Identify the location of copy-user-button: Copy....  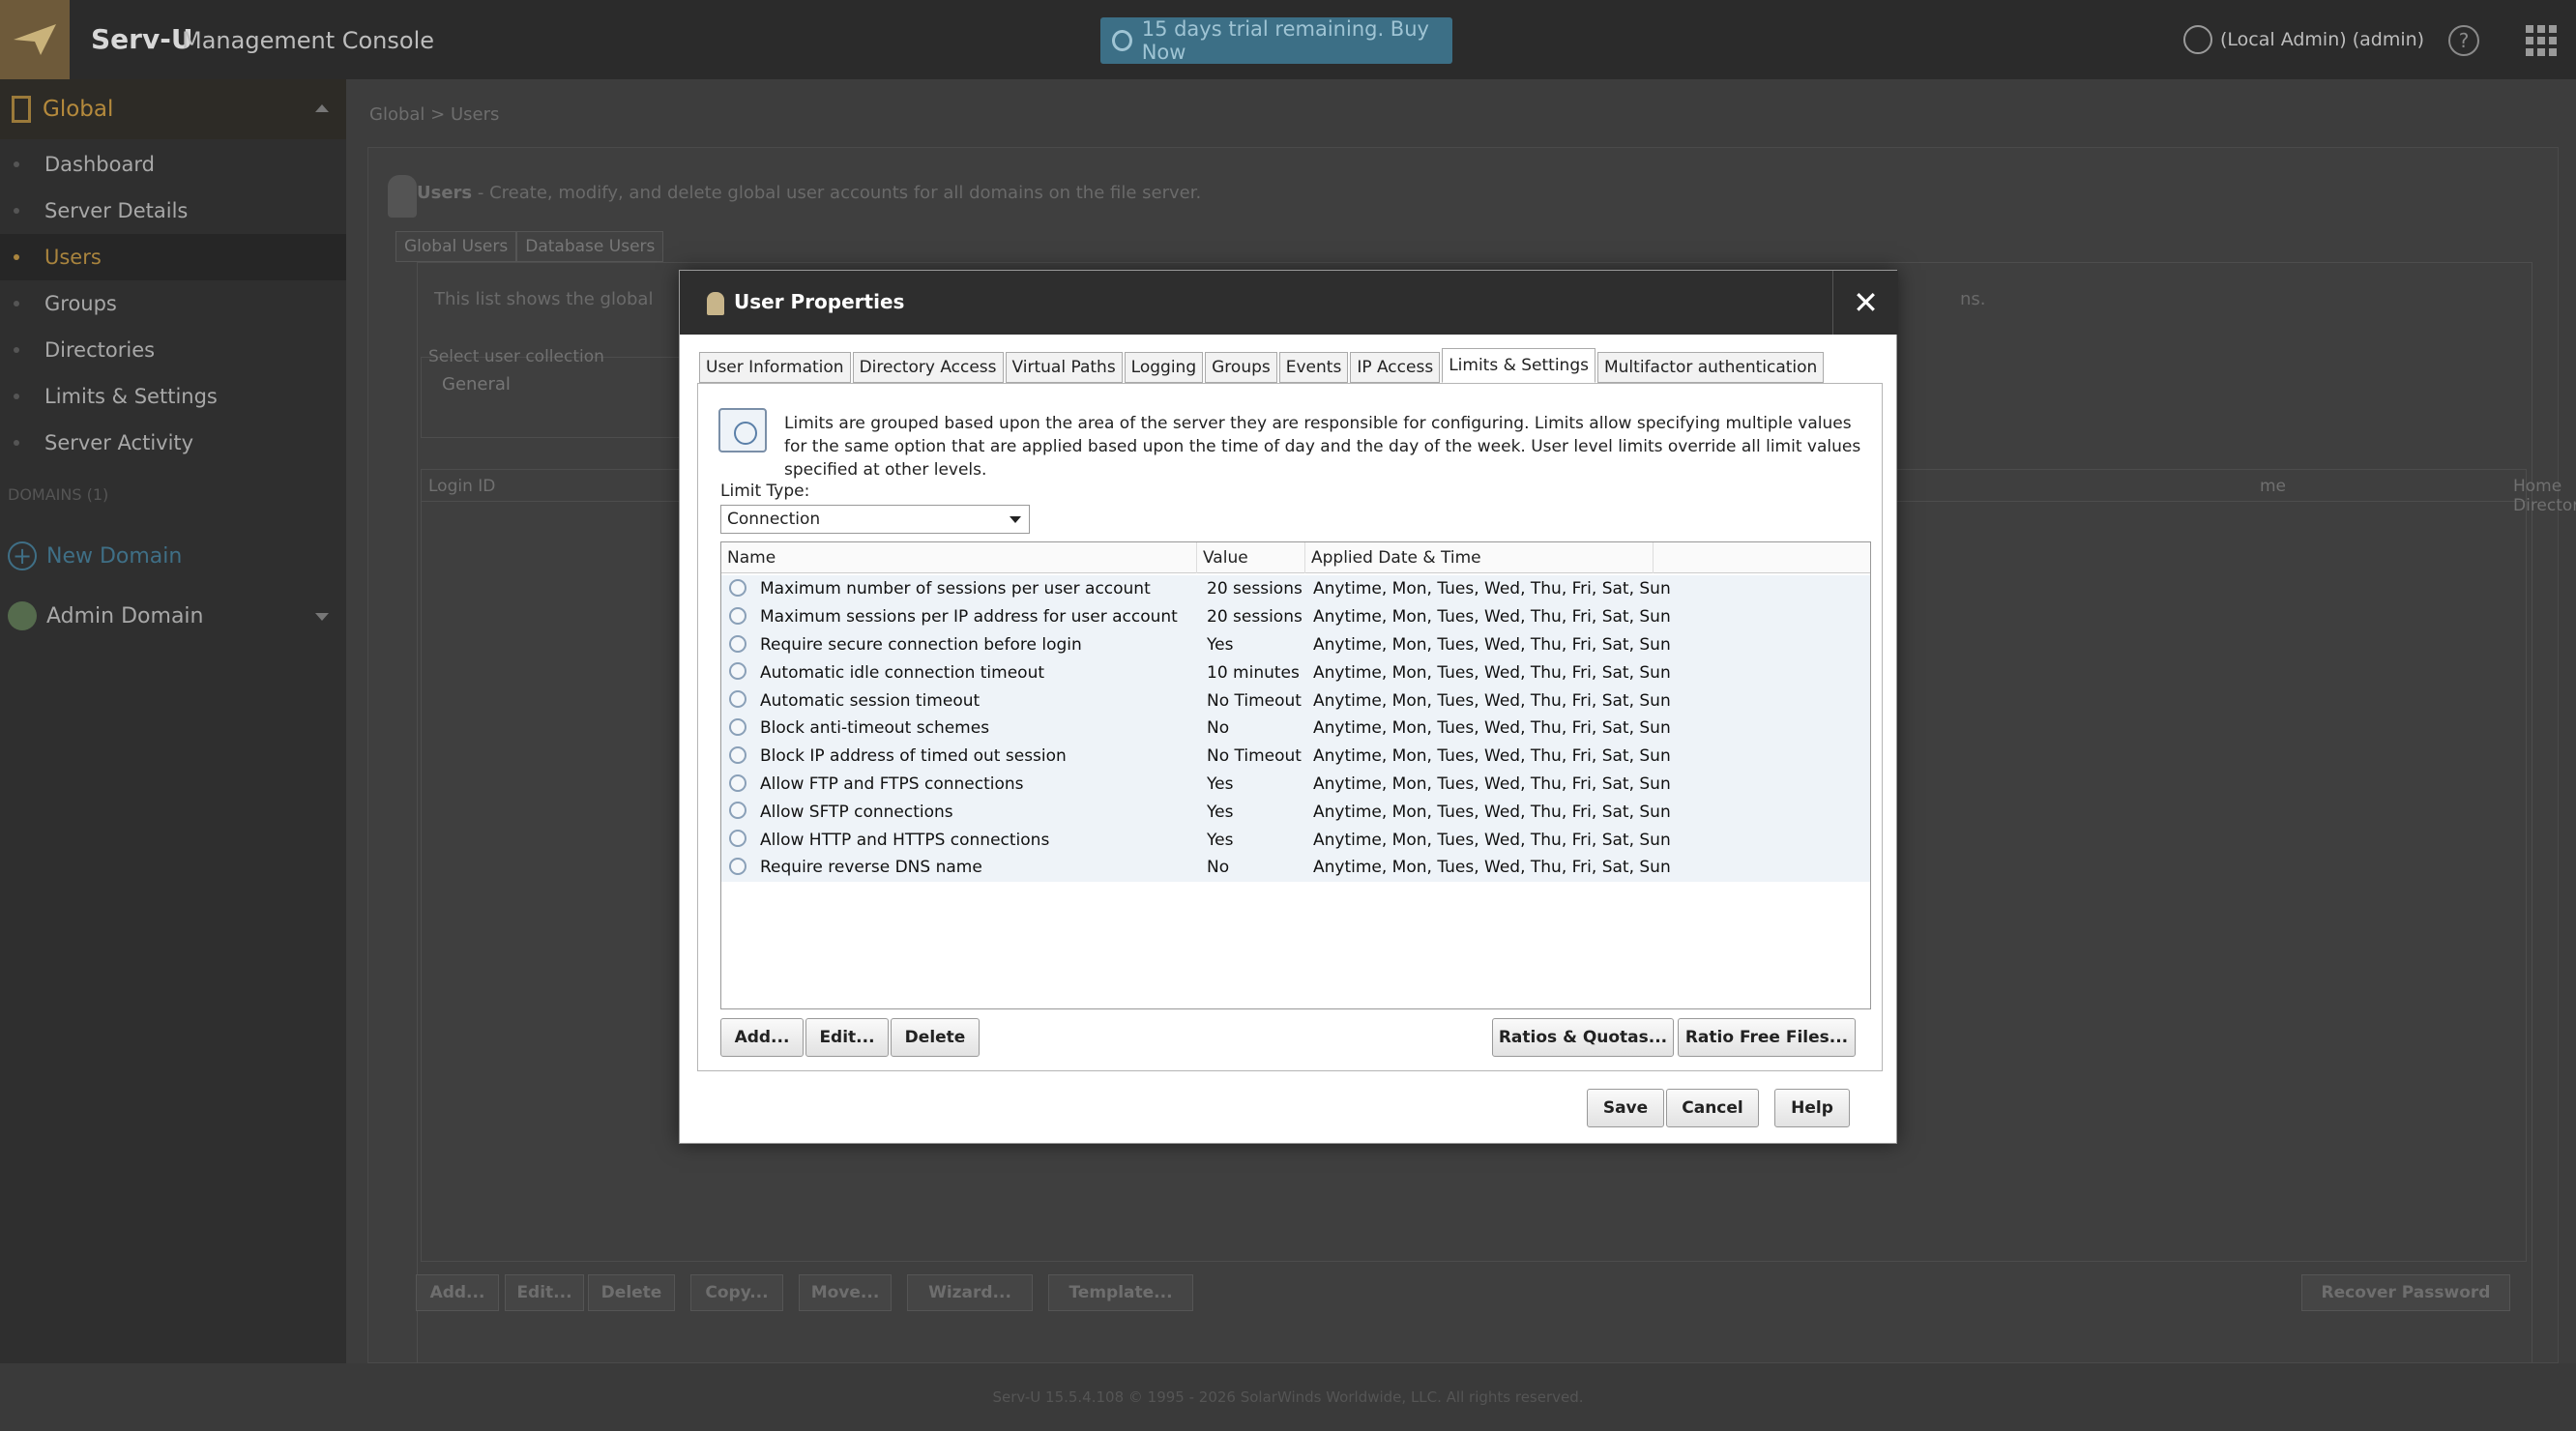
(736, 1292).